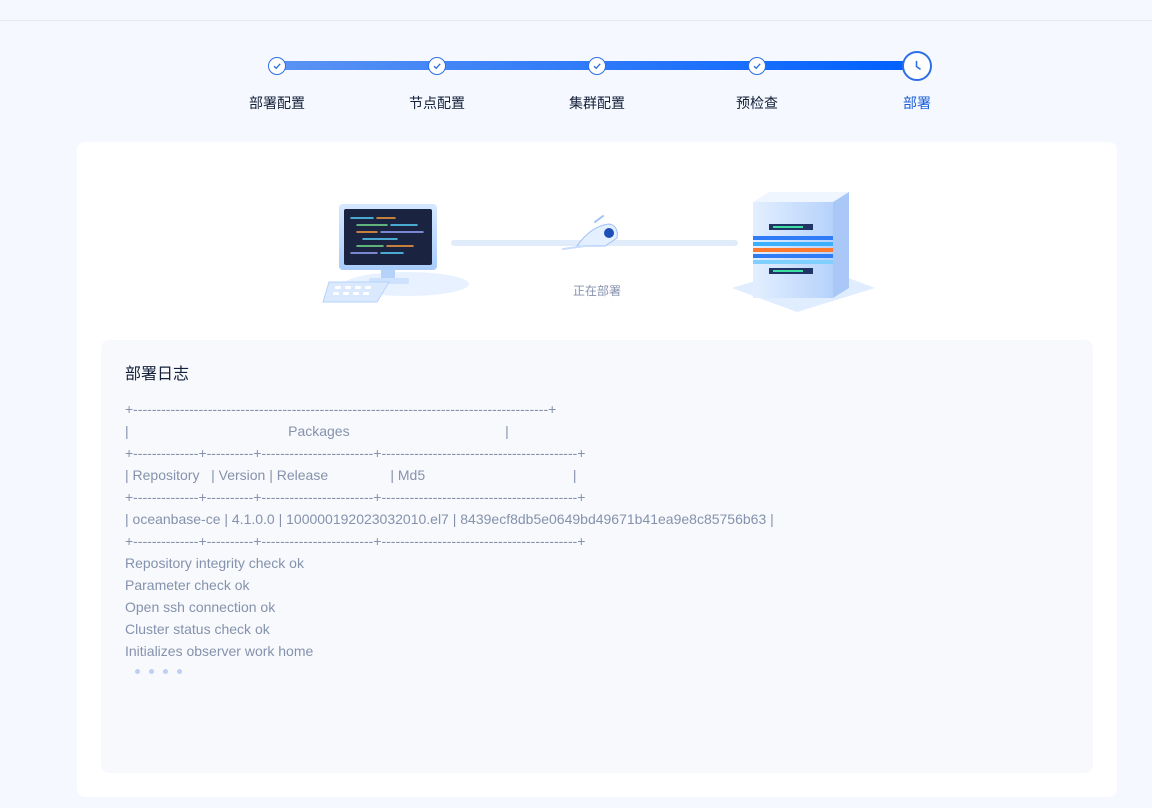 Image resolution: width=1152 pixels, height=808 pixels. I want to click on step-label-cluster-config: 集群配置, so click(597, 103).